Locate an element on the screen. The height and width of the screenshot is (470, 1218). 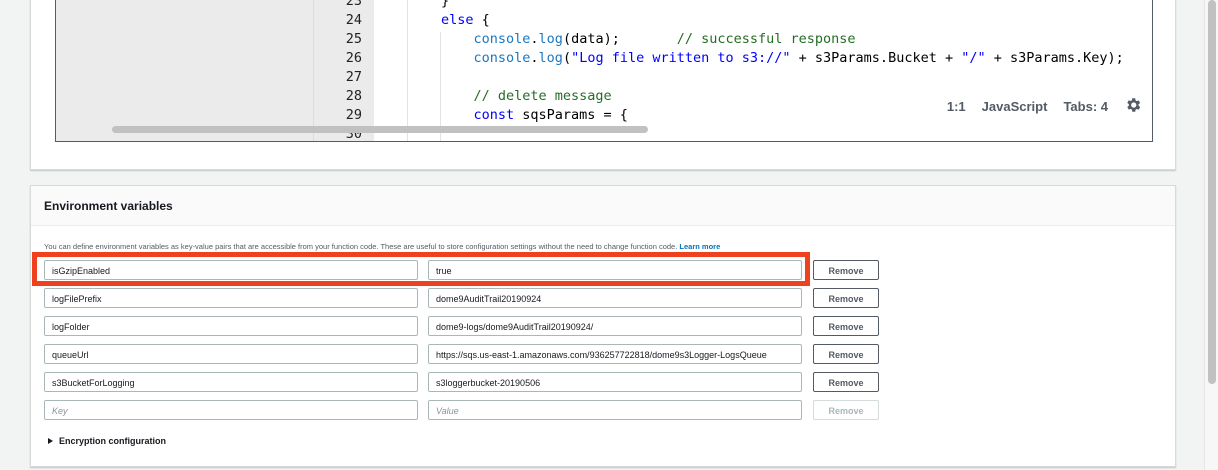
code-token: } is located at coordinates (445, 4).